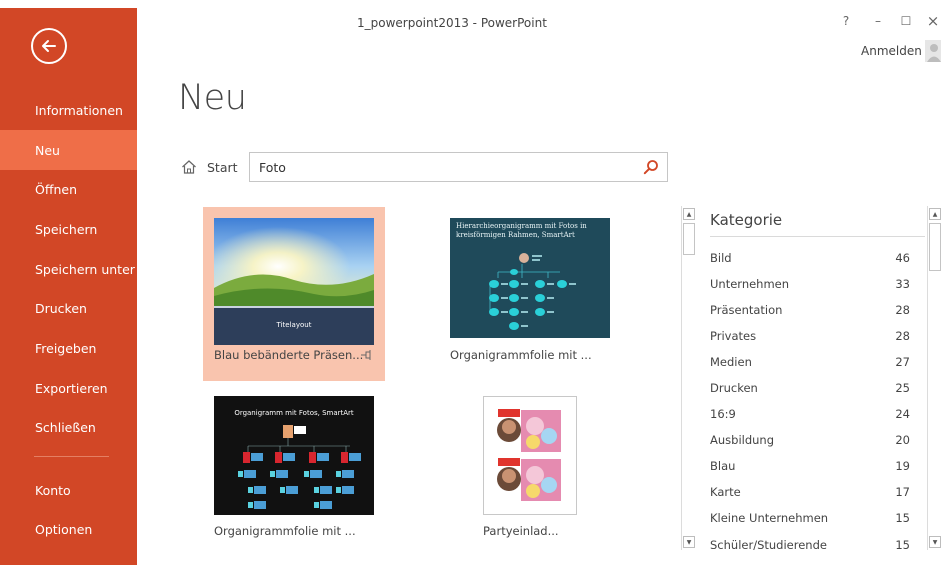  Describe the element at coordinates (367, 355) in the screenshot. I see `pin-icon` at that location.